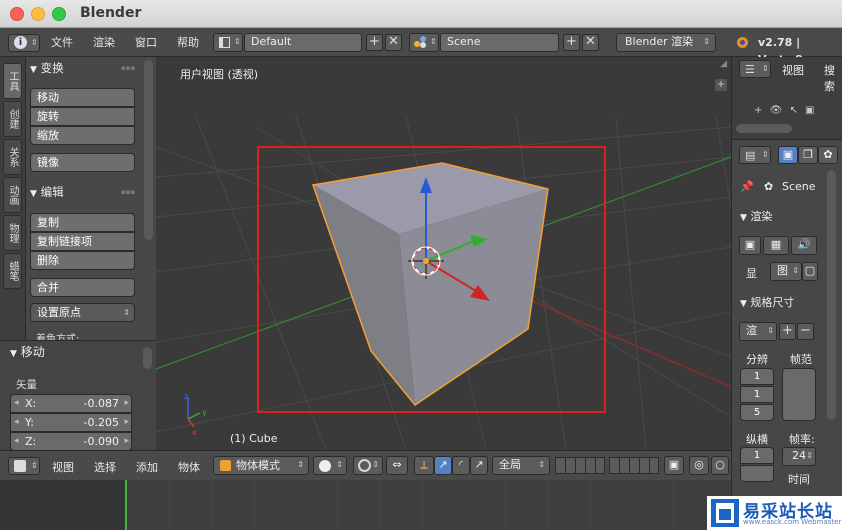 The width and height of the screenshot is (842, 530). I want to click on render-animation-button: ▦, so click(776, 245).